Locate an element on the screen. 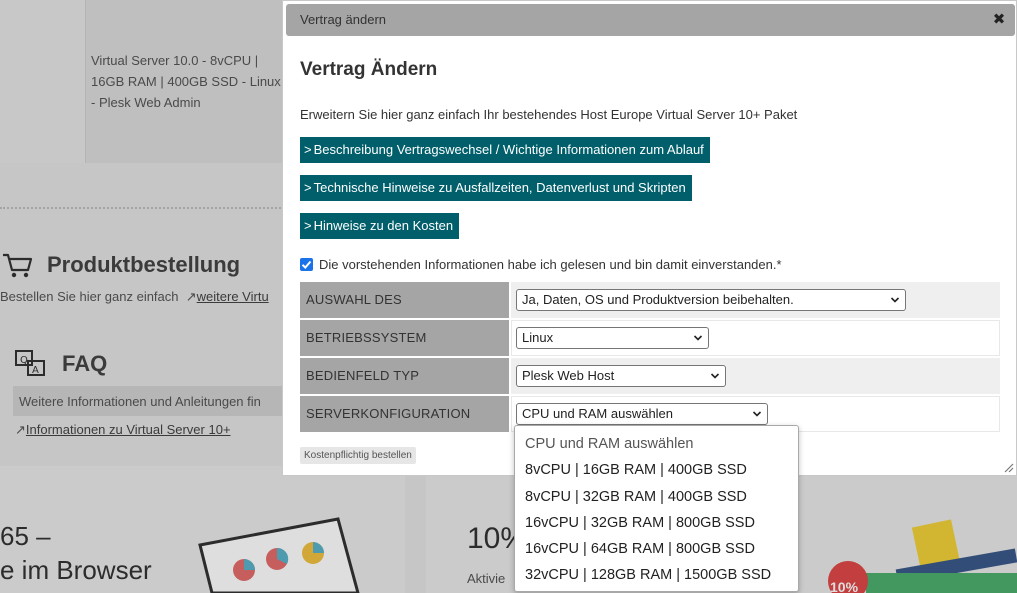  dropdown-option: CPU und RAM auswählen is located at coordinates (656, 444).